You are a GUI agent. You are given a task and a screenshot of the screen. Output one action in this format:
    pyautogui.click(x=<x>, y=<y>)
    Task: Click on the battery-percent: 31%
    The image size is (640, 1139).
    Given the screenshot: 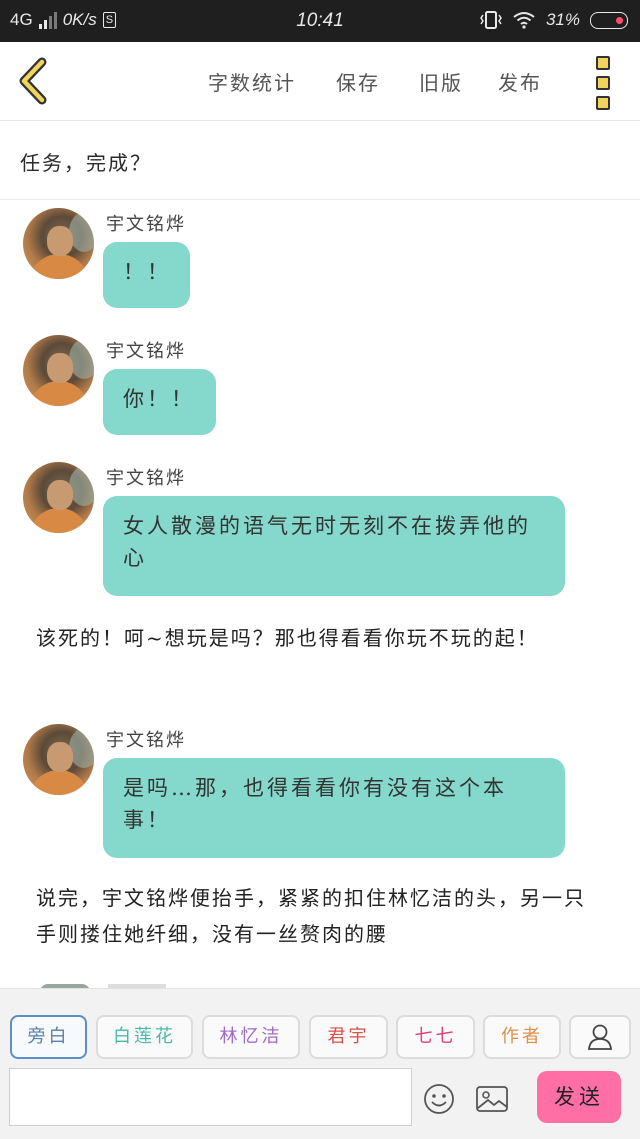 What is the action you would take?
    pyautogui.click(x=562, y=19)
    